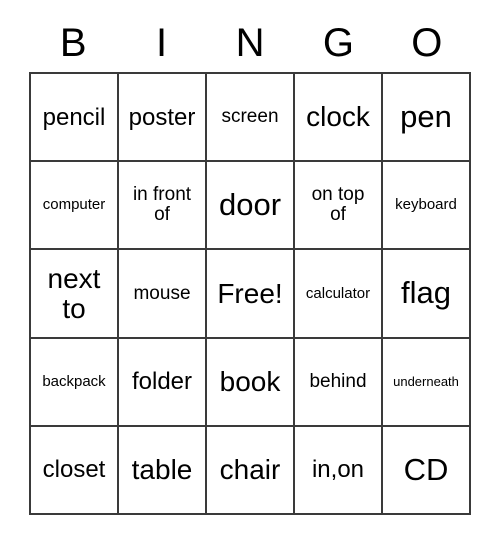 This screenshot has height=544, width=500. I want to click on bingo-cell-o2: keyboard, so click(427, 206).